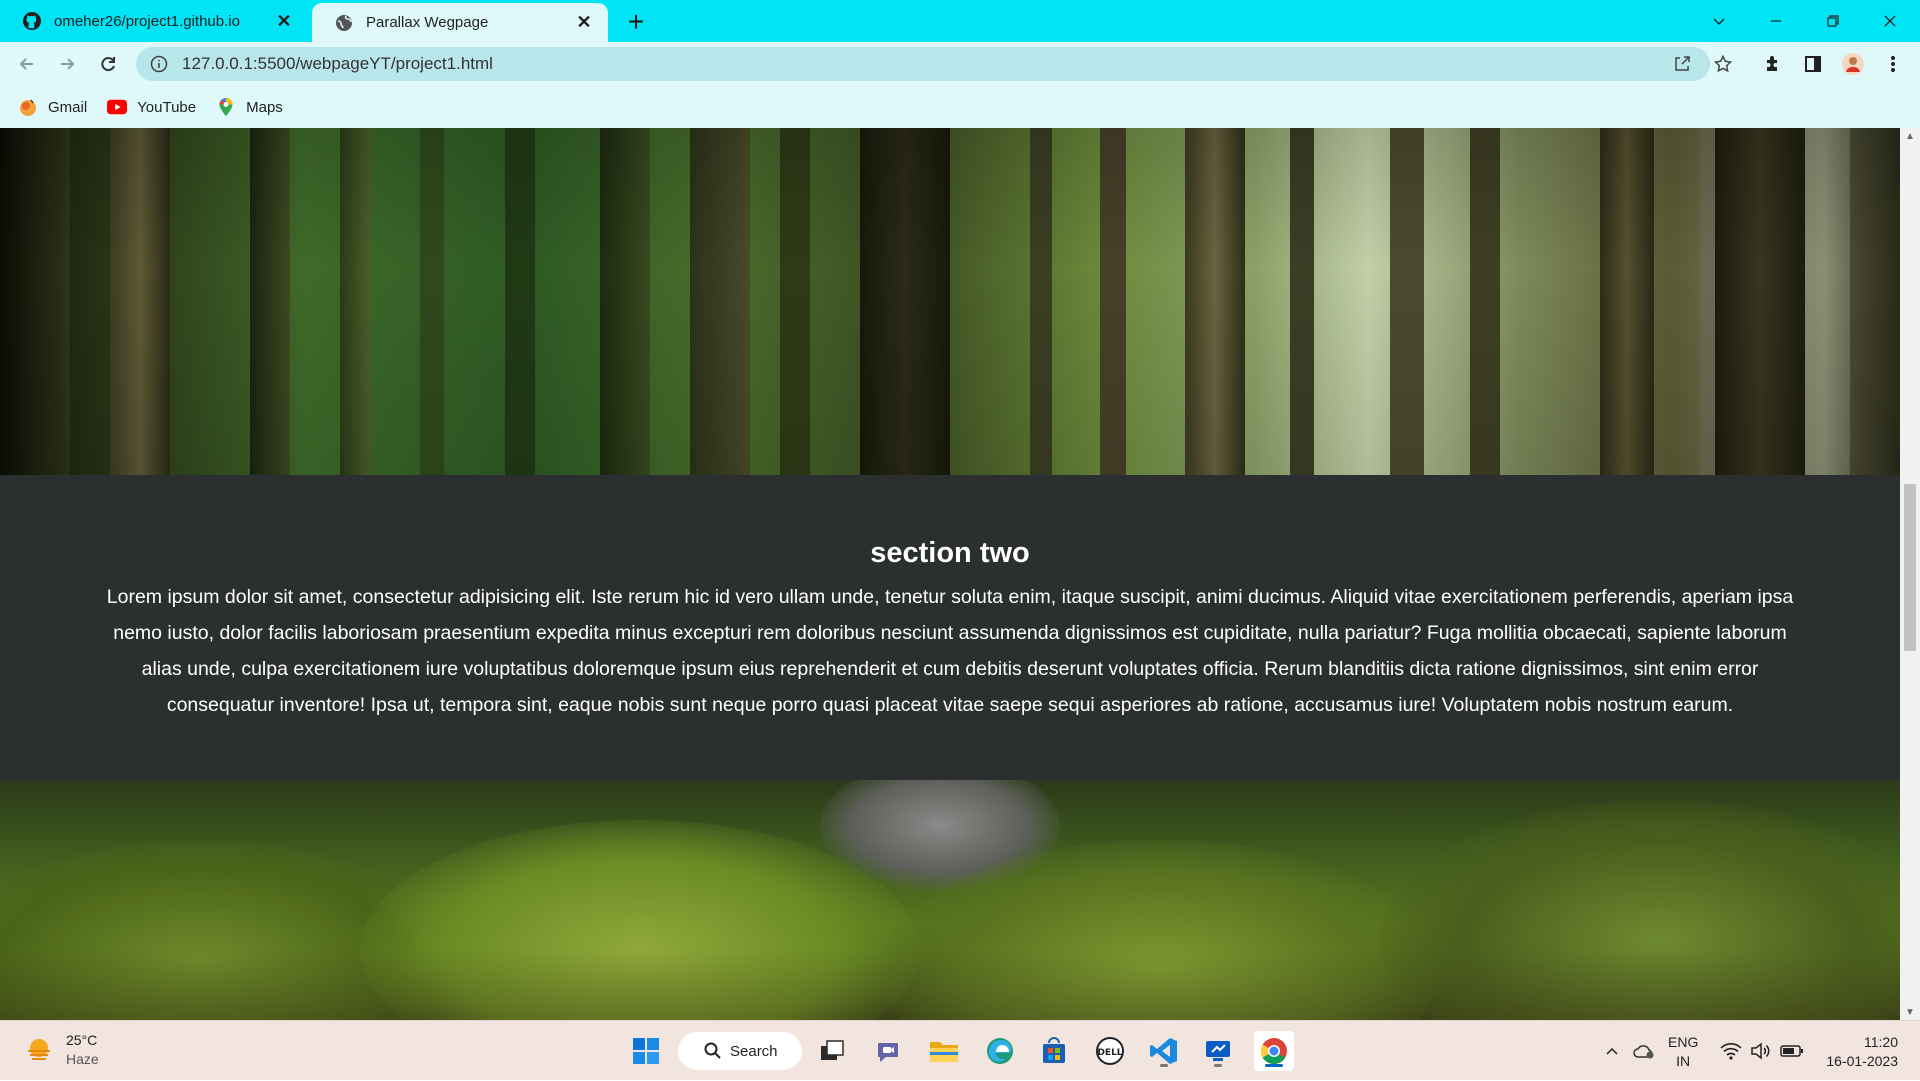 This screenshot has width=1920, height=1081. Describe the element at coordinates (1859, 1052) in the screenshot. I see `taskbar-clock: 11:20 16-01-2023` at that location.